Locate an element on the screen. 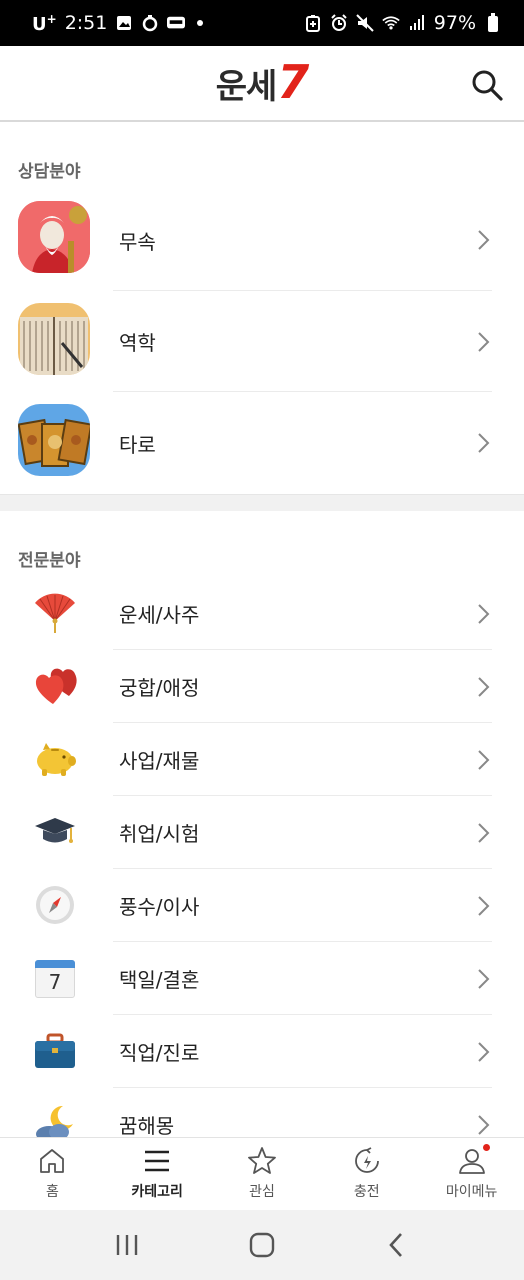 The image size is (524, 1280). category-label: 직업/진로 is located at coordinates (159, 1053).